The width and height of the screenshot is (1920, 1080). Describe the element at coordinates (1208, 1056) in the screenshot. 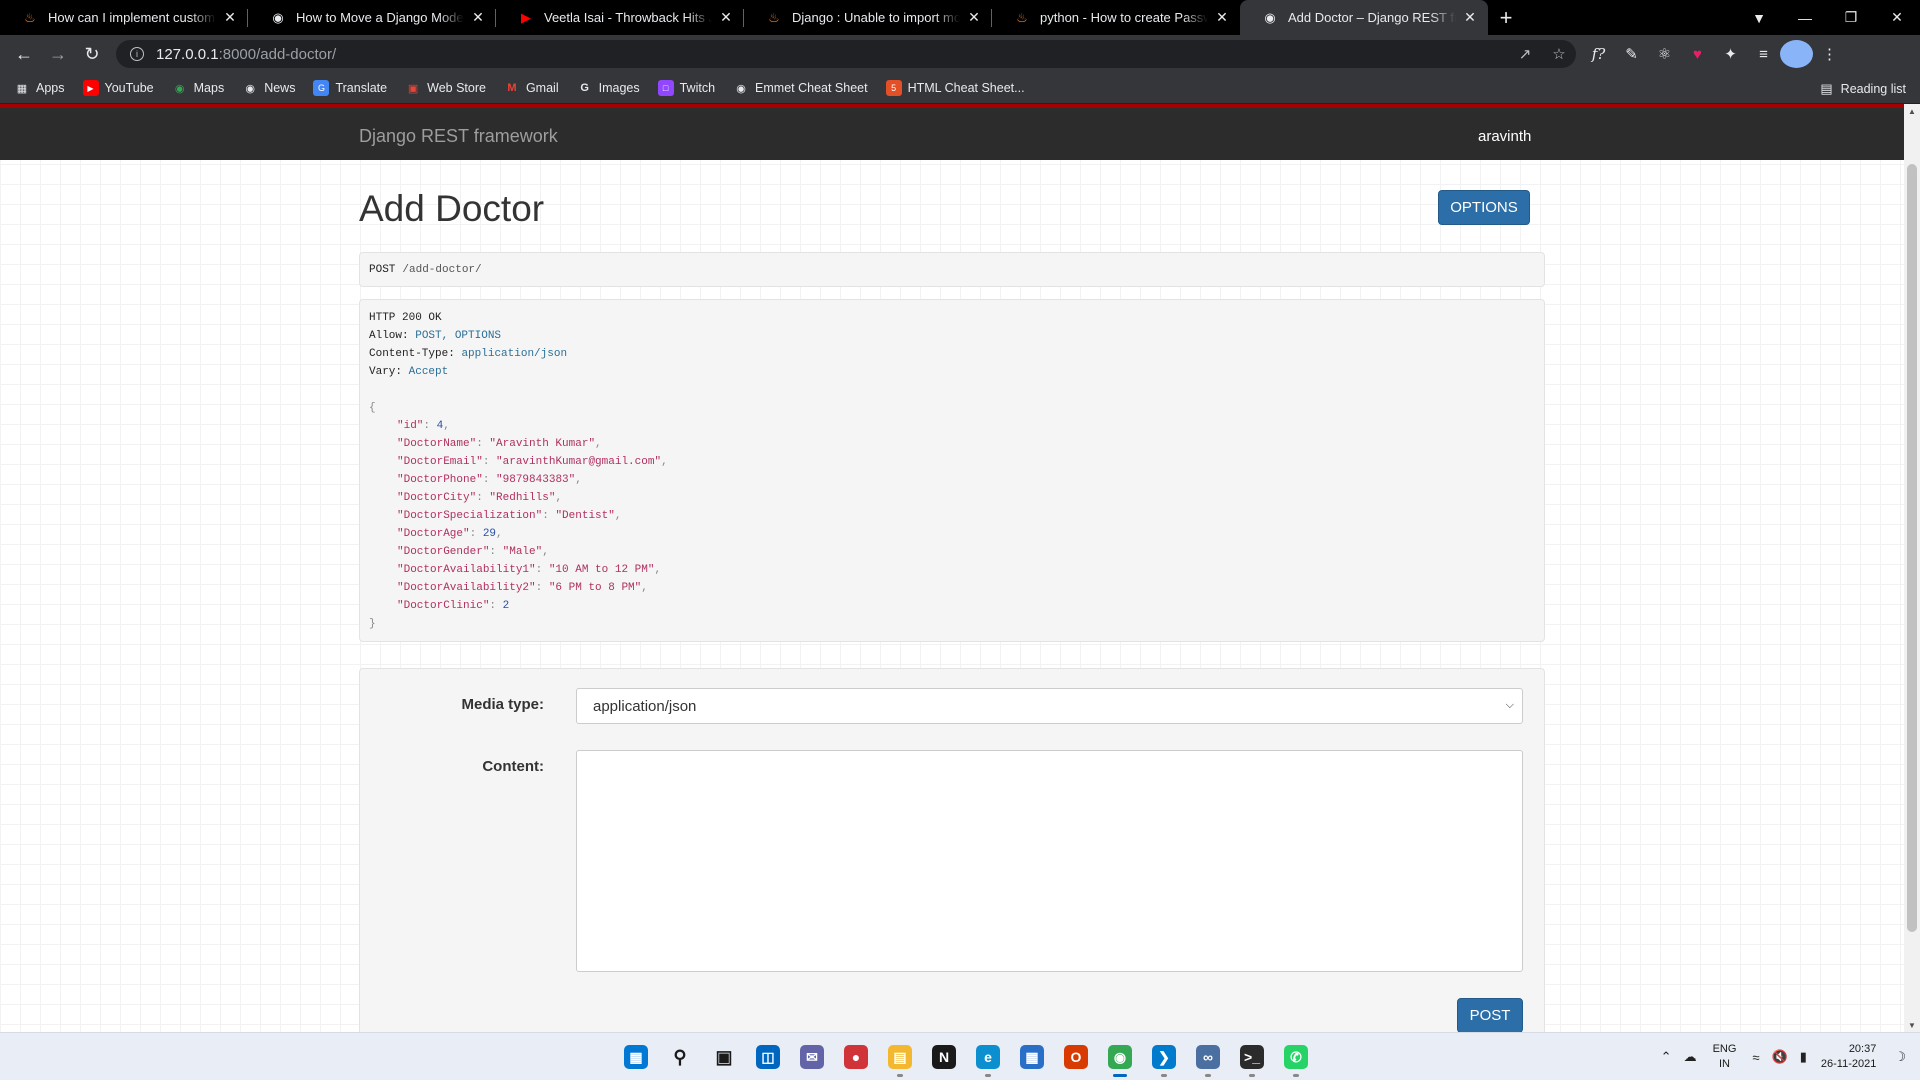

I see `taskbar-app: ∞` at that location.